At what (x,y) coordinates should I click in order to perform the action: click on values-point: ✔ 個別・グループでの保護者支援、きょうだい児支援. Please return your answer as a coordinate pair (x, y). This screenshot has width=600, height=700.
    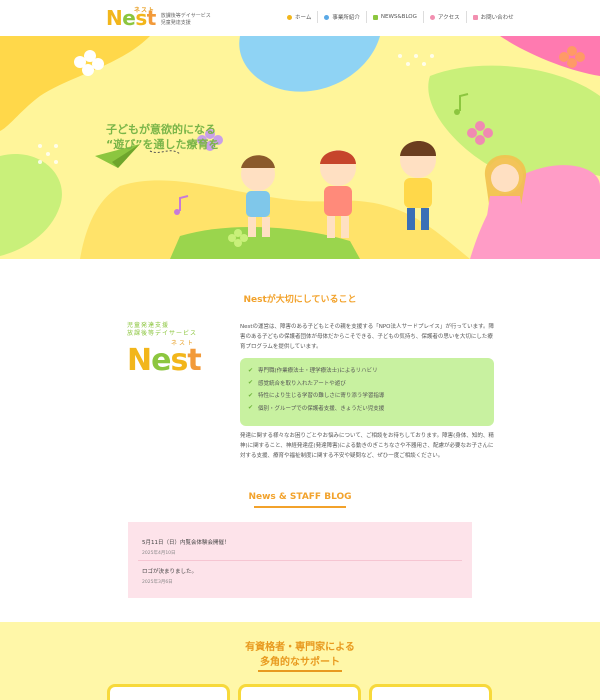
    Looking at the image, I should click on (367, 408).